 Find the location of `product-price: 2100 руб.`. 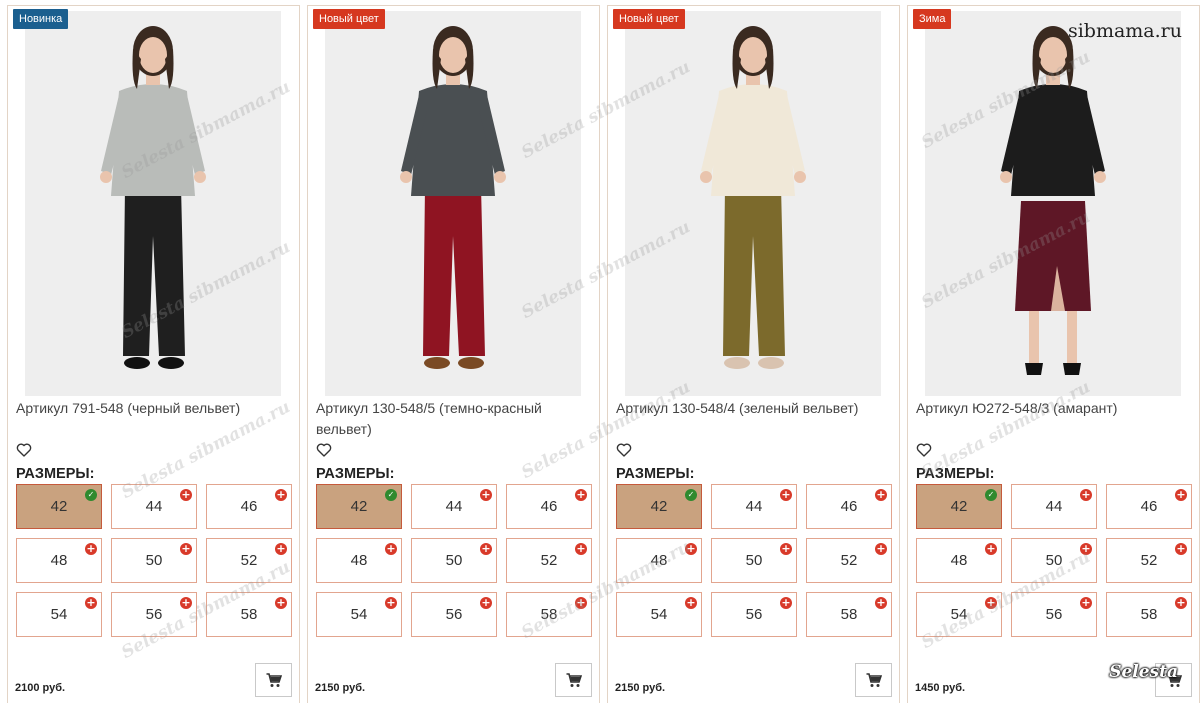

product-price: 2100 руб. is located at coordinates (40, 688).